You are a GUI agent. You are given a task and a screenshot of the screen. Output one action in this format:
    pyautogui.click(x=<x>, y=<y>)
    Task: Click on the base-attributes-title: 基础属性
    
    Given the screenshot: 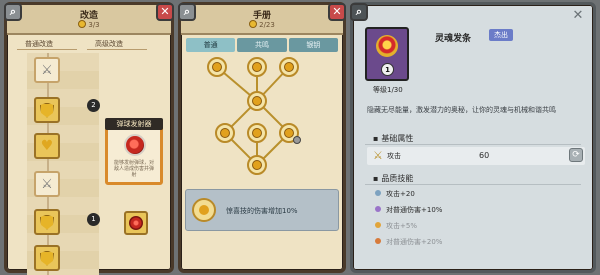 What is the action you would take?
    pyautogui.click(x=393, y=138)
    